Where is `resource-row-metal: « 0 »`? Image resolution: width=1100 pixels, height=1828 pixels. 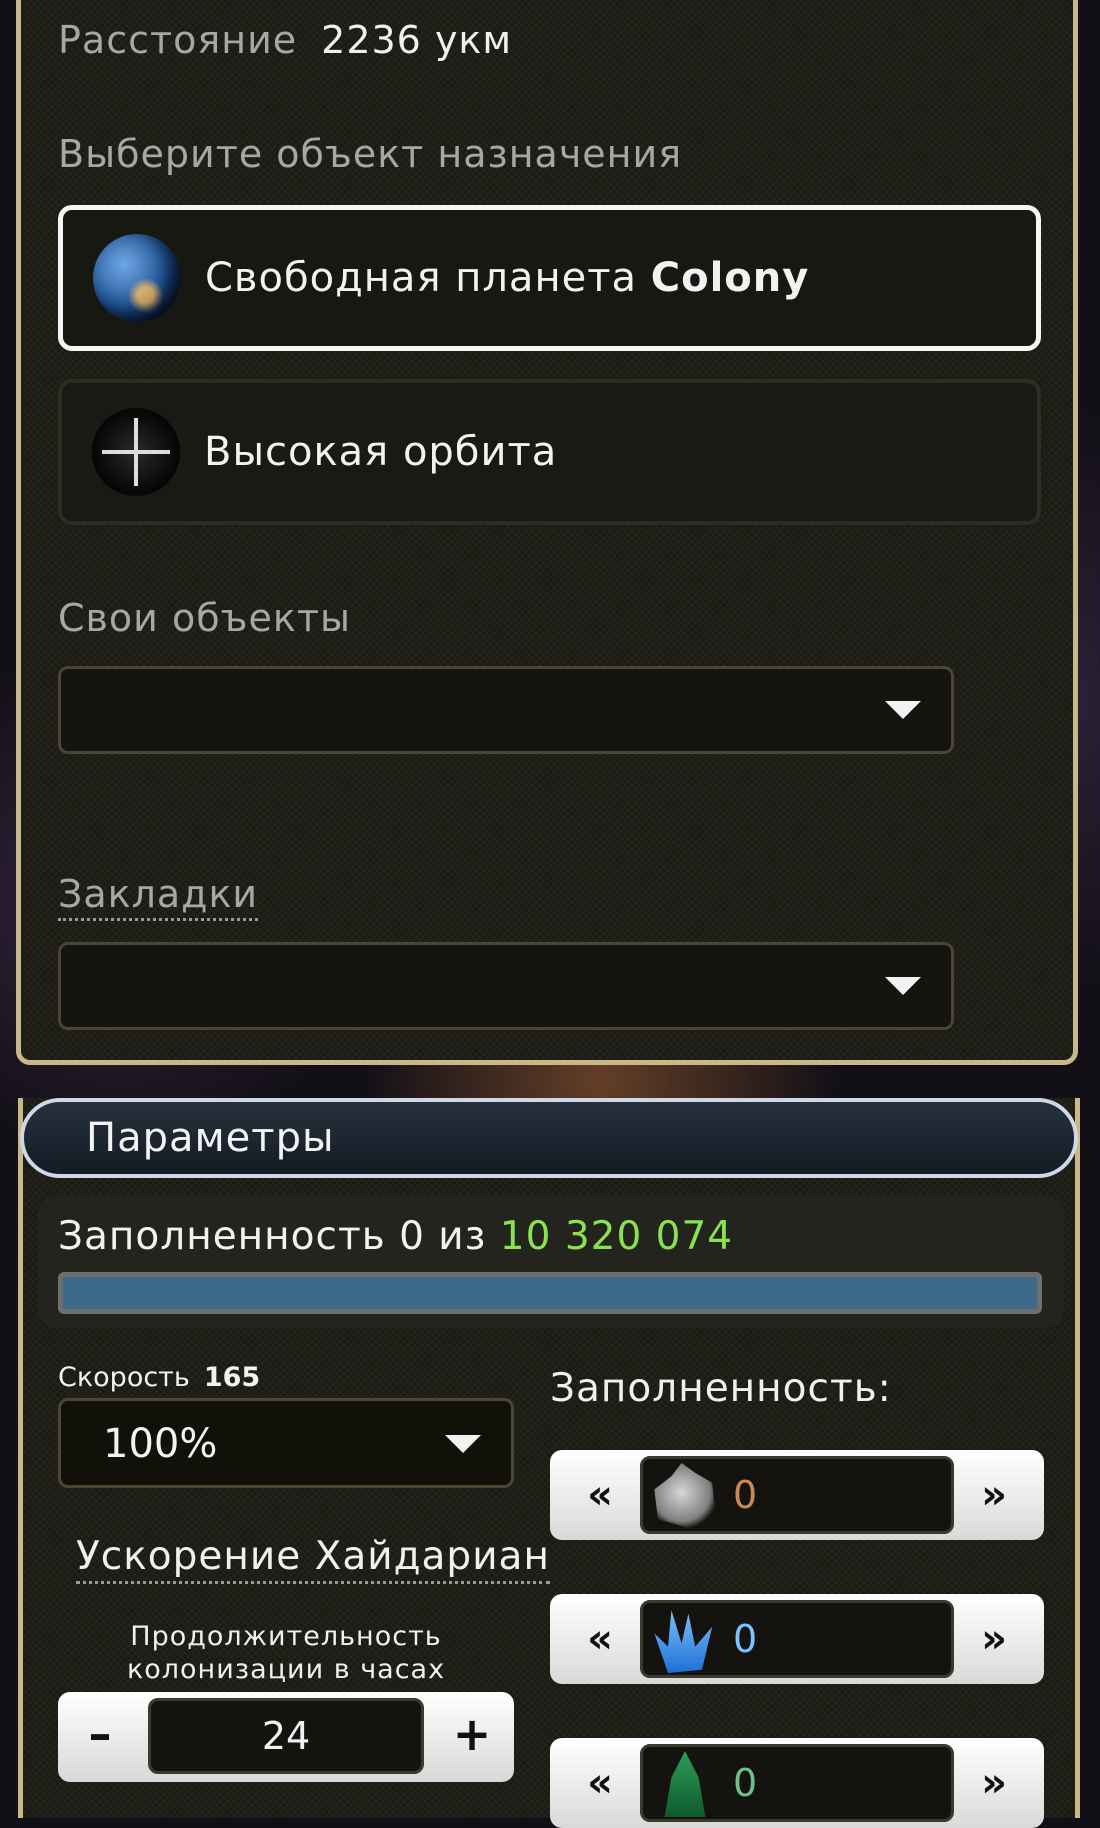 resource-row-metal: « 0 » is located at coordinates (797, 1495).